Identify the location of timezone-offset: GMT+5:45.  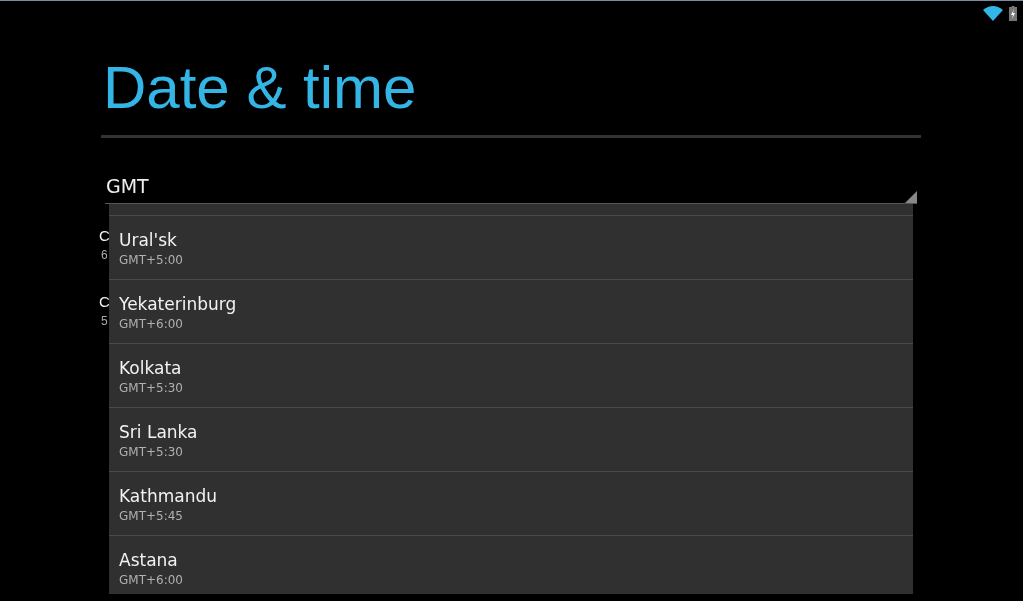
(151, 516).